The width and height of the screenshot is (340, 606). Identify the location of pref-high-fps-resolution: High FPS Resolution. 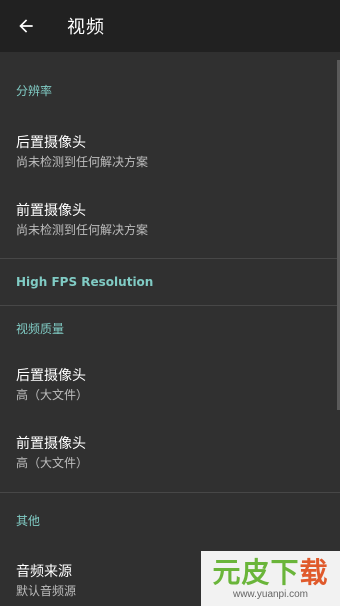
(170, 282).